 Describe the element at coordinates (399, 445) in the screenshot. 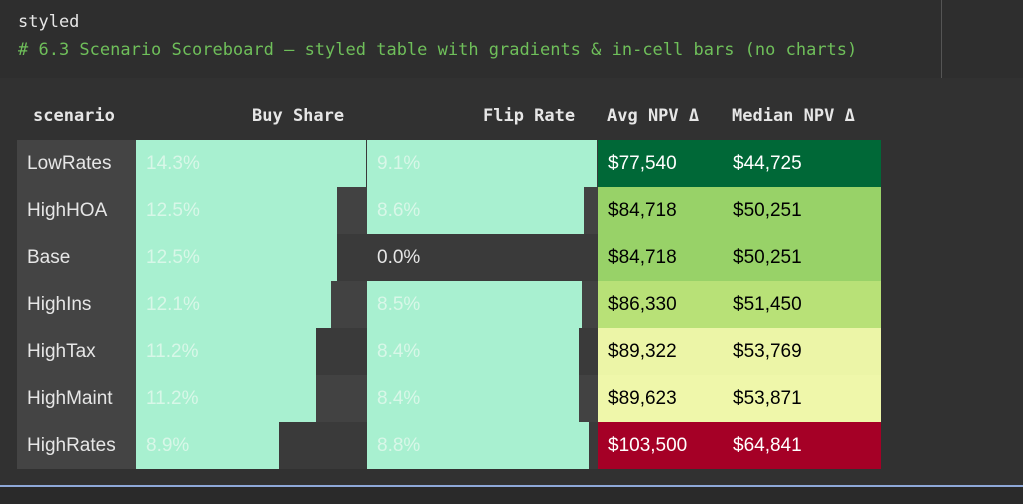

I see `flip-rate-value: 8.8%` at that location.